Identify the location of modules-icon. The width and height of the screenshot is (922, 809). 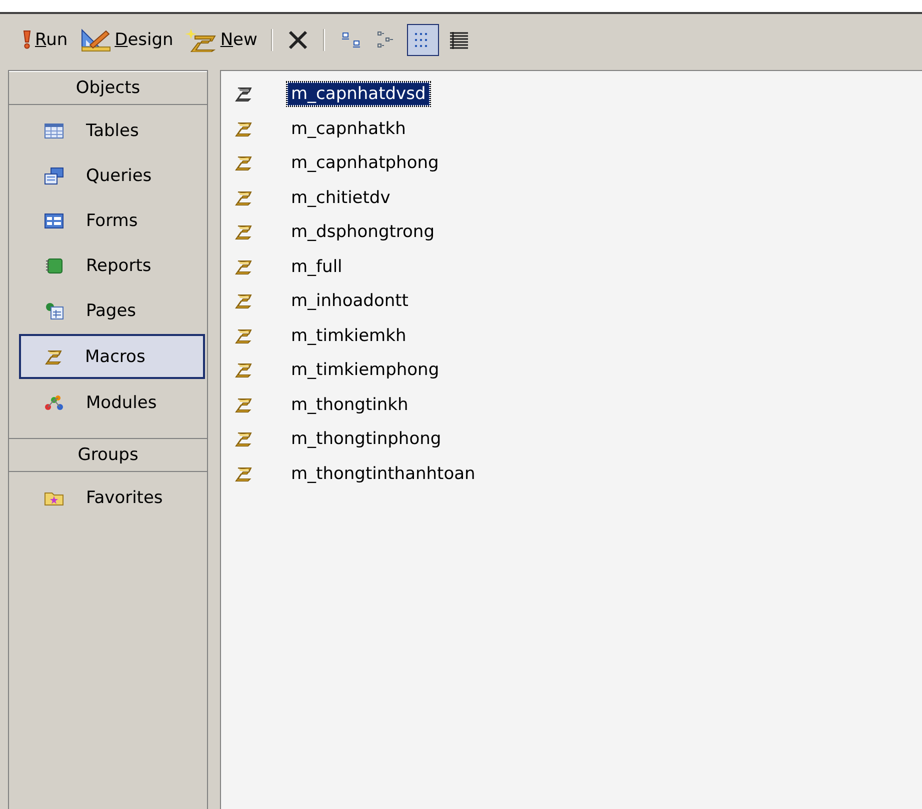
(54, 403).